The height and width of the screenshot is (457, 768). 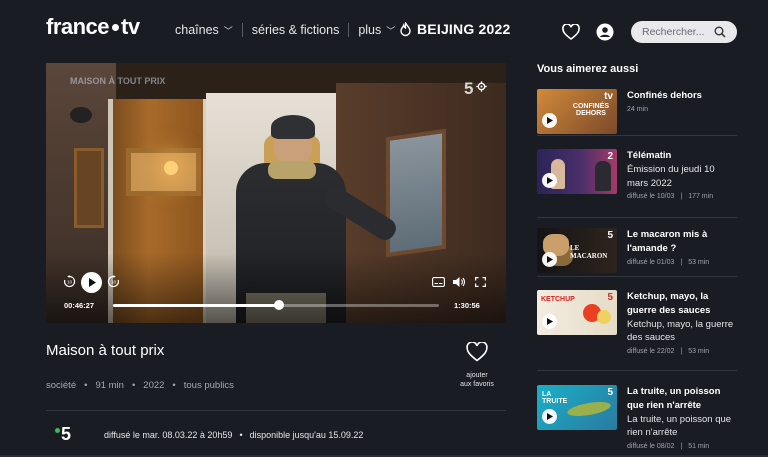 What do you see at coordinates (455, 29) in the screenshot?
I see `beijing-2022-link: BEIJING 2022` at bounding box center [455, 29].